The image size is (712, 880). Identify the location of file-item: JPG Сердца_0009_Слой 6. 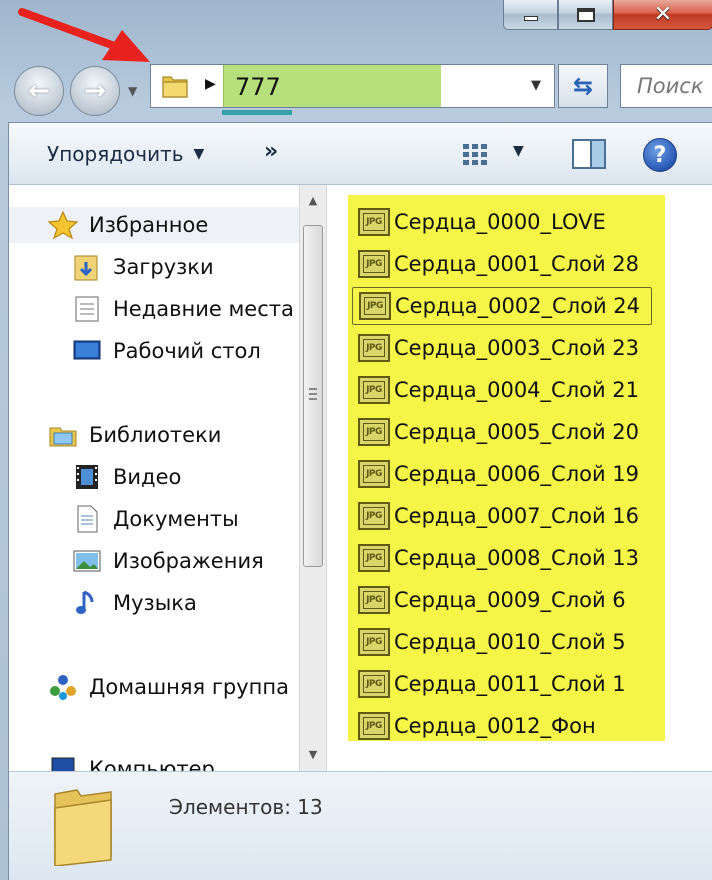
(502, 600).